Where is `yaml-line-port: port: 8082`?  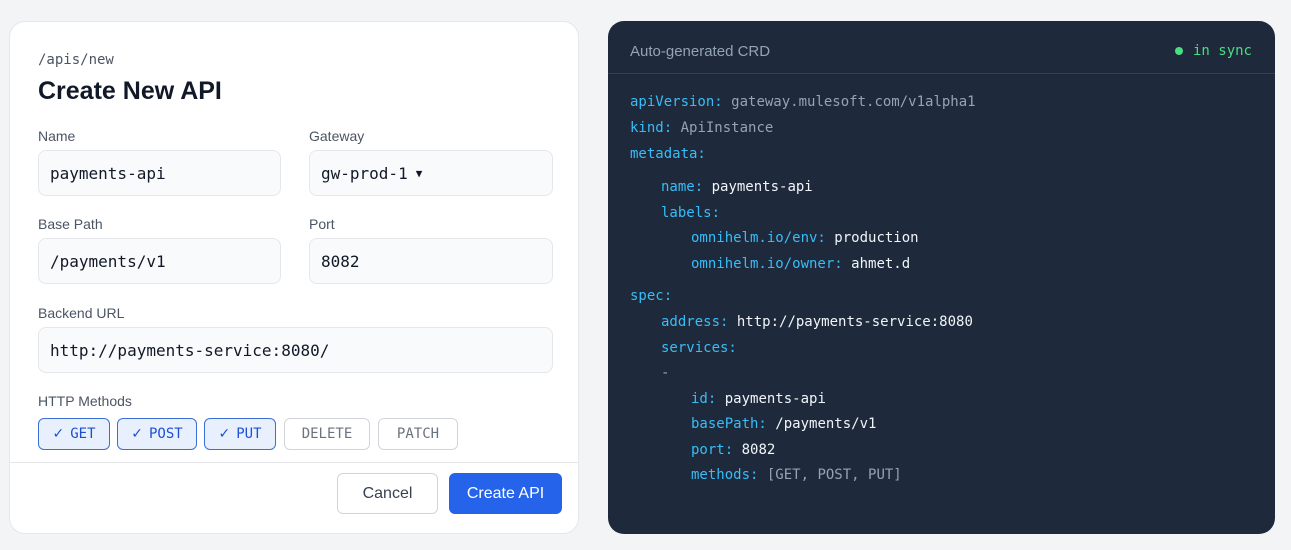 yaml-line-port: port: 8082 is located at coordinates (733, 450).